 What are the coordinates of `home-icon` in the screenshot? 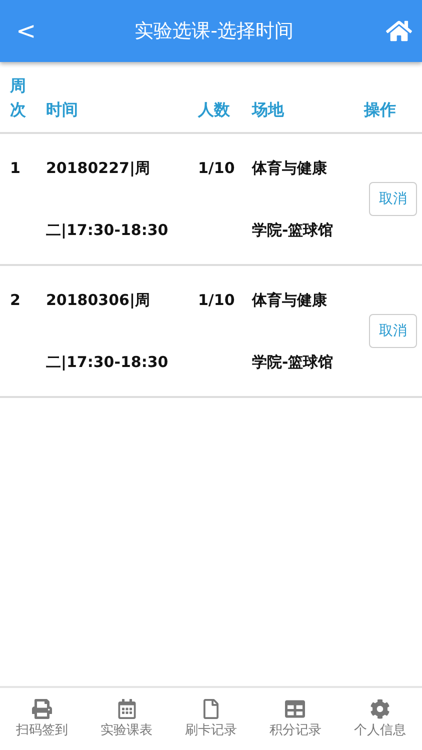 It's located at (399, 31).